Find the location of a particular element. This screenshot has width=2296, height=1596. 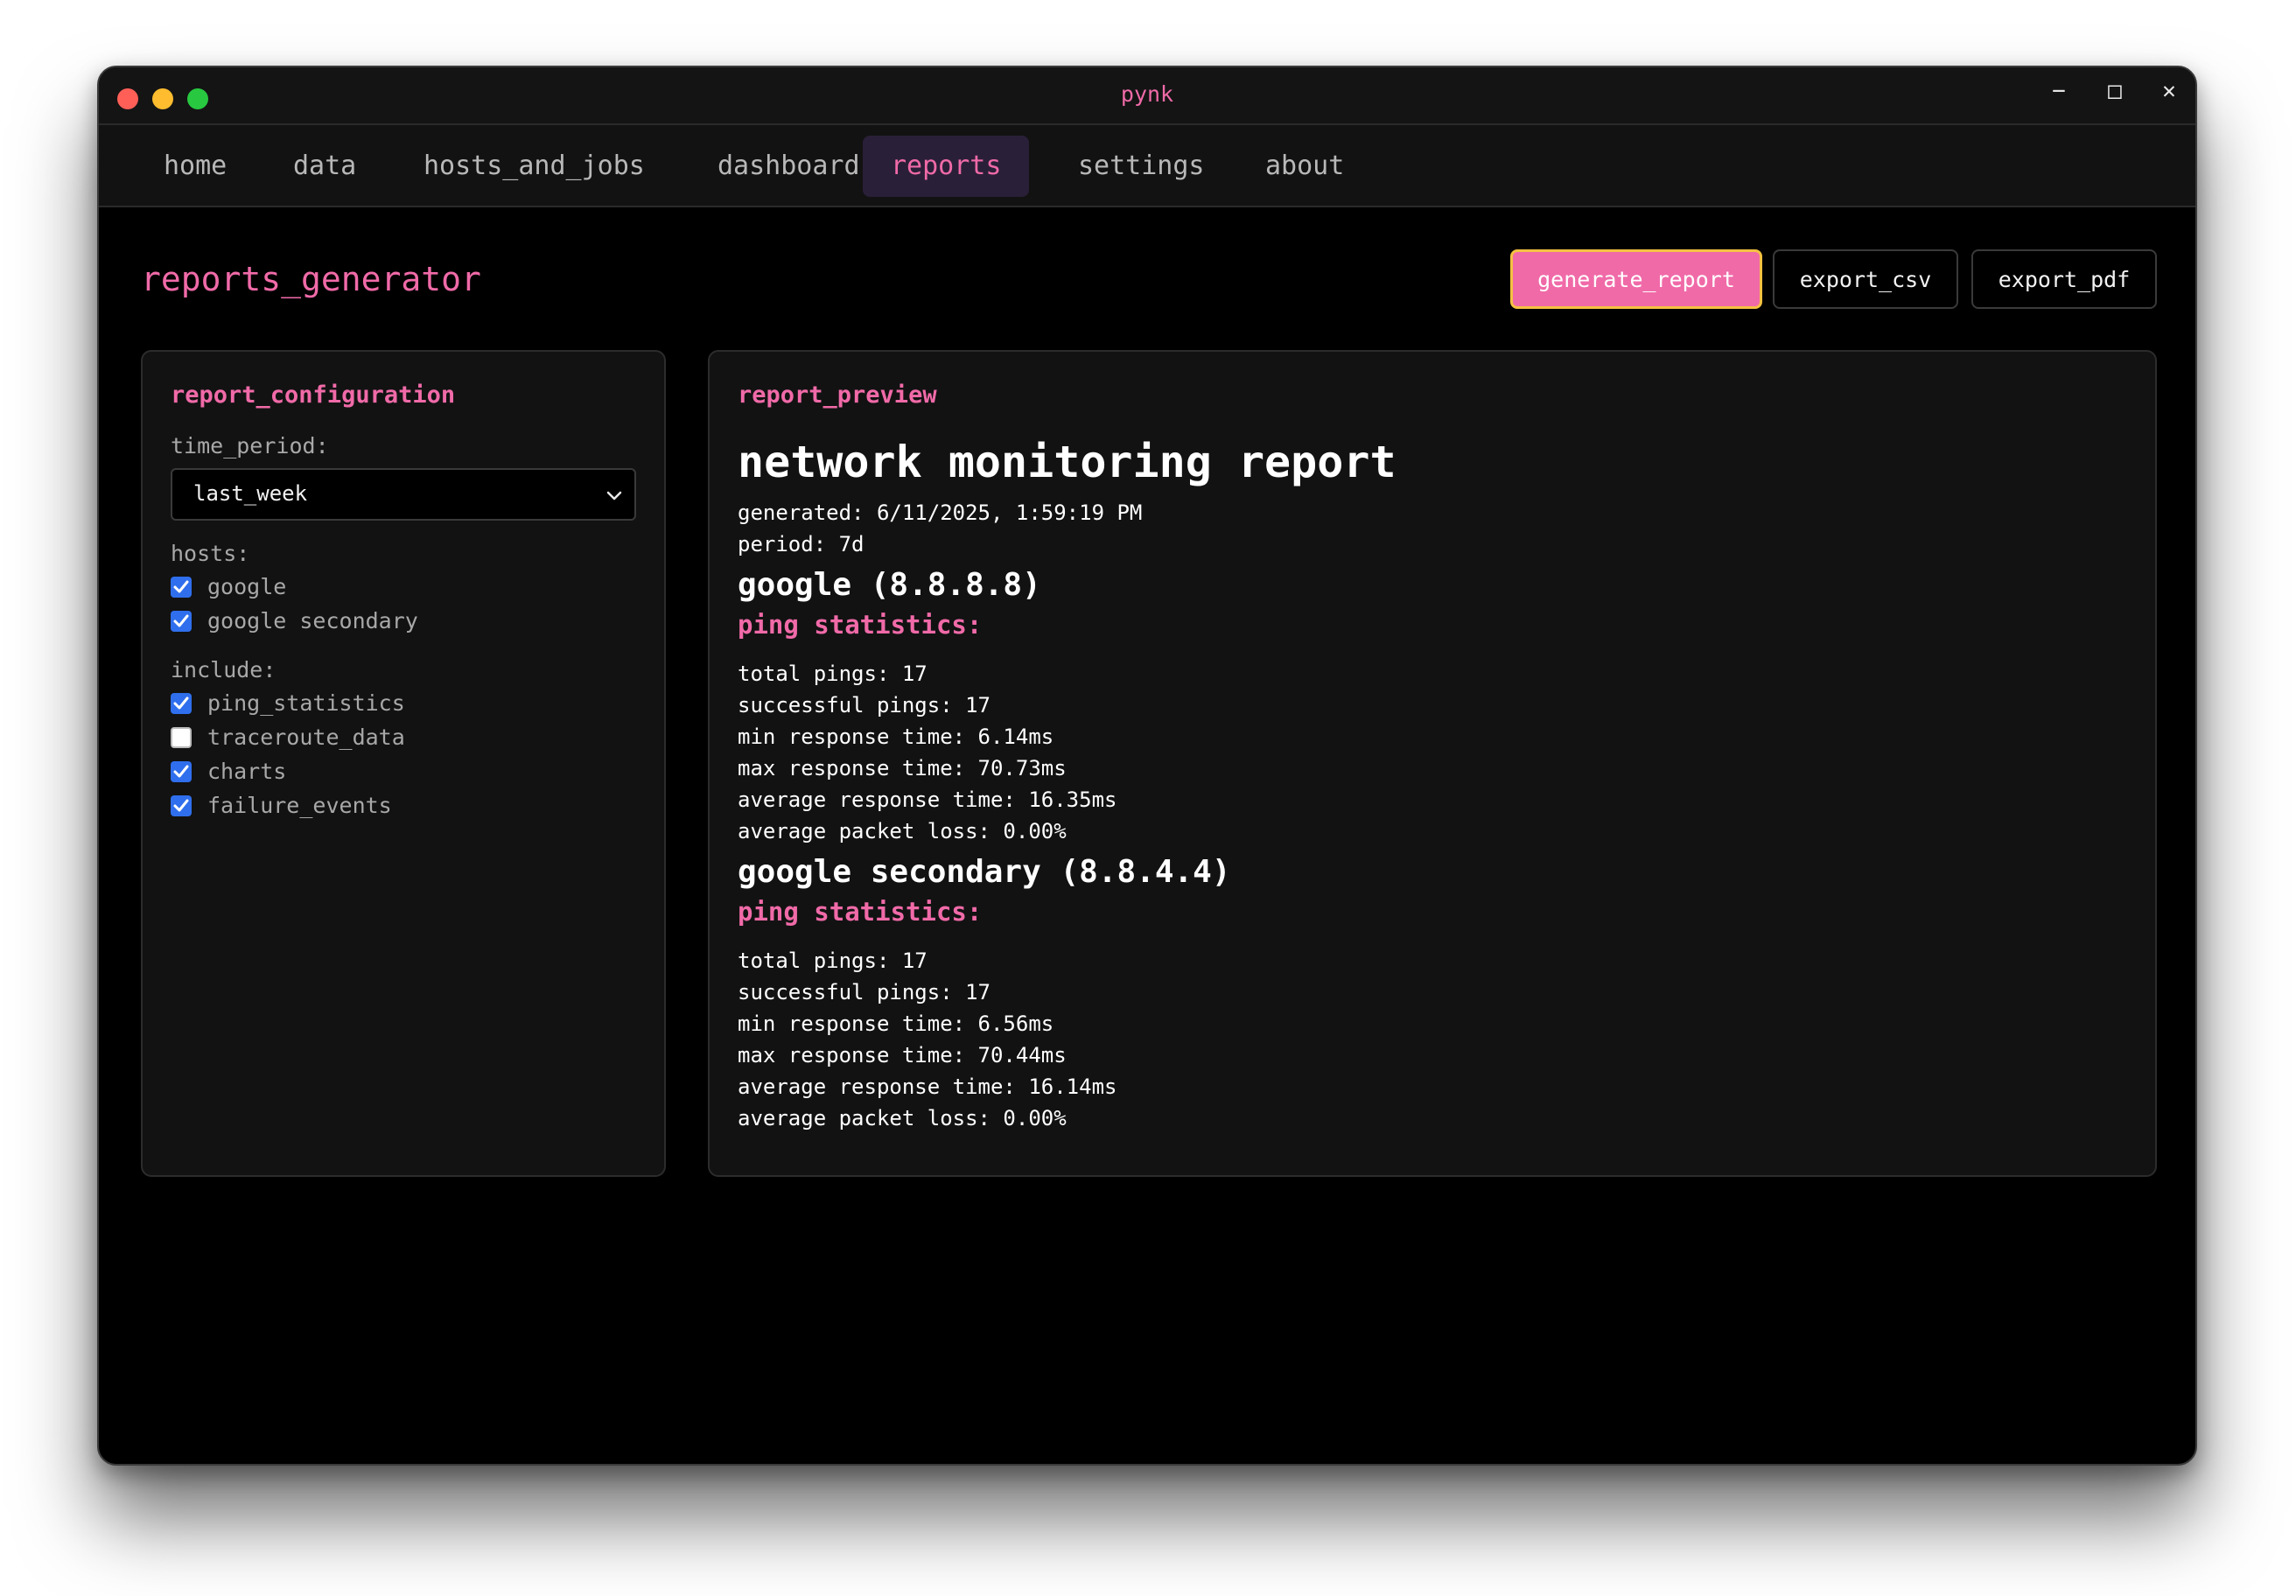

generated-timestamp: generated: 6/11/2025, 1:59:19 PM is located at coordinates (940, 512).